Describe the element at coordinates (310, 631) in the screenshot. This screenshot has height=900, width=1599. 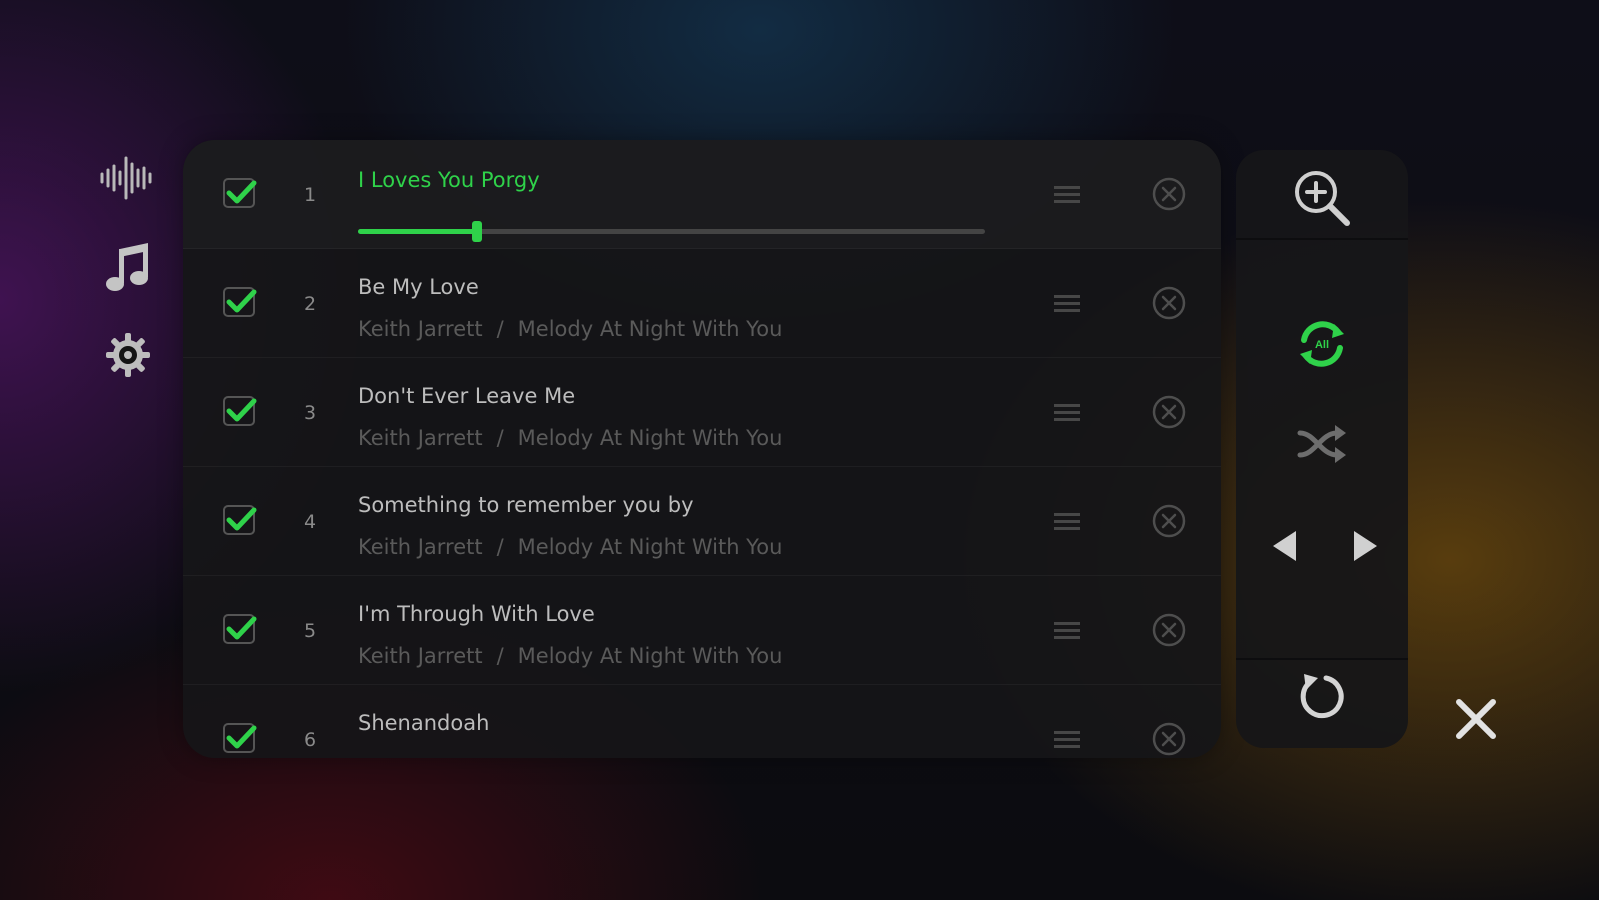
I see `track-number: 5` at that location.